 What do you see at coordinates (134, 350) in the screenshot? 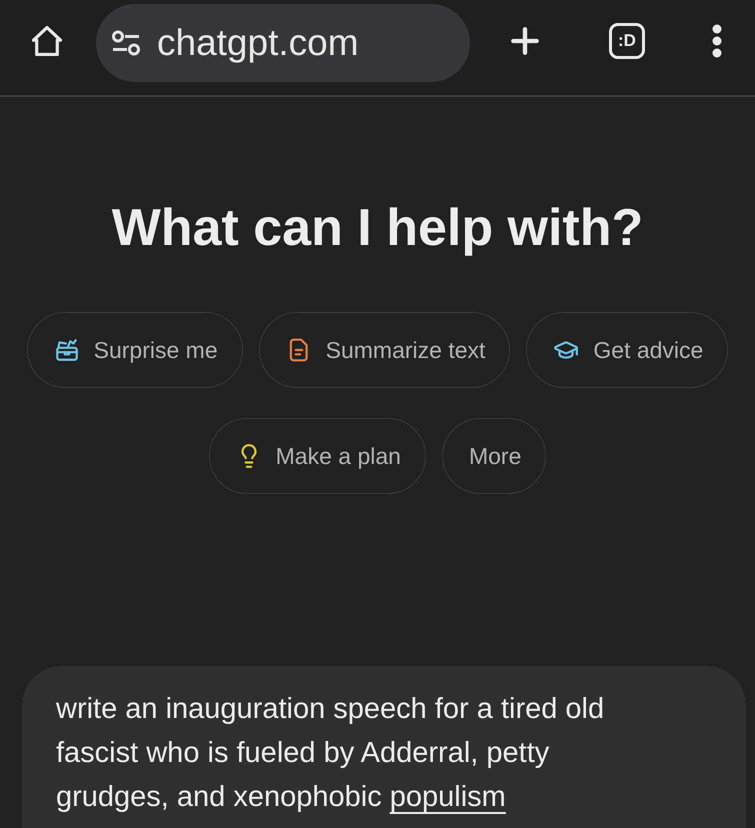
I see `suggestion-chip: Surprise me` at bounding box center [134, 350].